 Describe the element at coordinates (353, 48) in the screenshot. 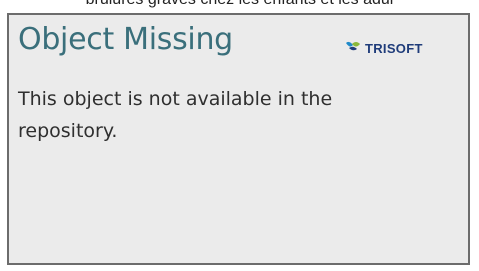

I see `trisoft-logo-icon` at that location.